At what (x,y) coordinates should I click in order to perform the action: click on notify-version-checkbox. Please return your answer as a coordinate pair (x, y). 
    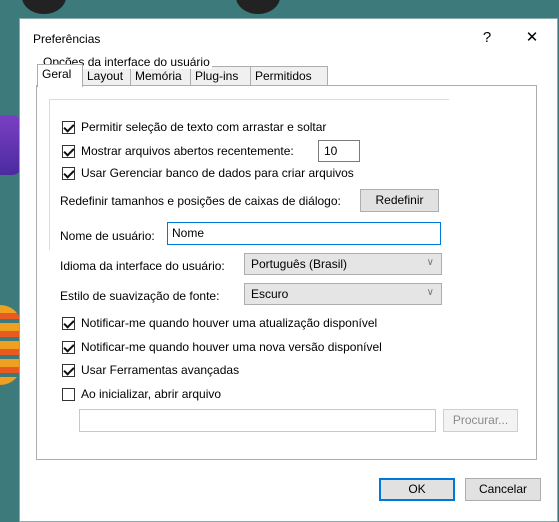
    Looking at the image, I should click on (68, 347).